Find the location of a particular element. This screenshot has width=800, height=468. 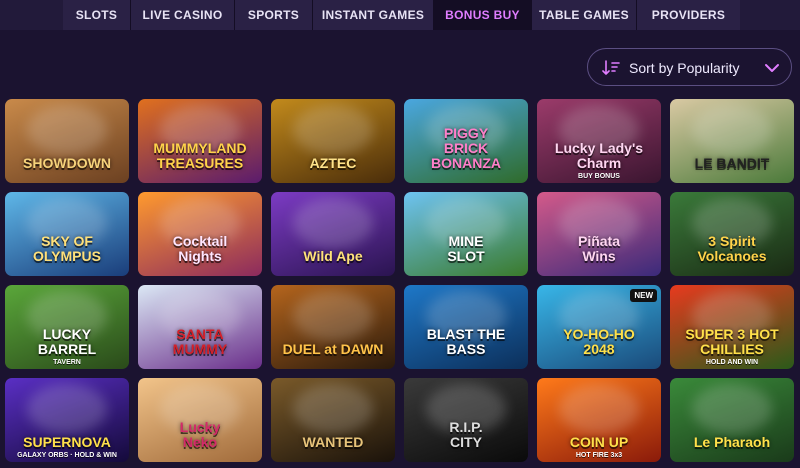

game-title: PIGGY BRICK BONANZA is located at coordinates (466, 148).